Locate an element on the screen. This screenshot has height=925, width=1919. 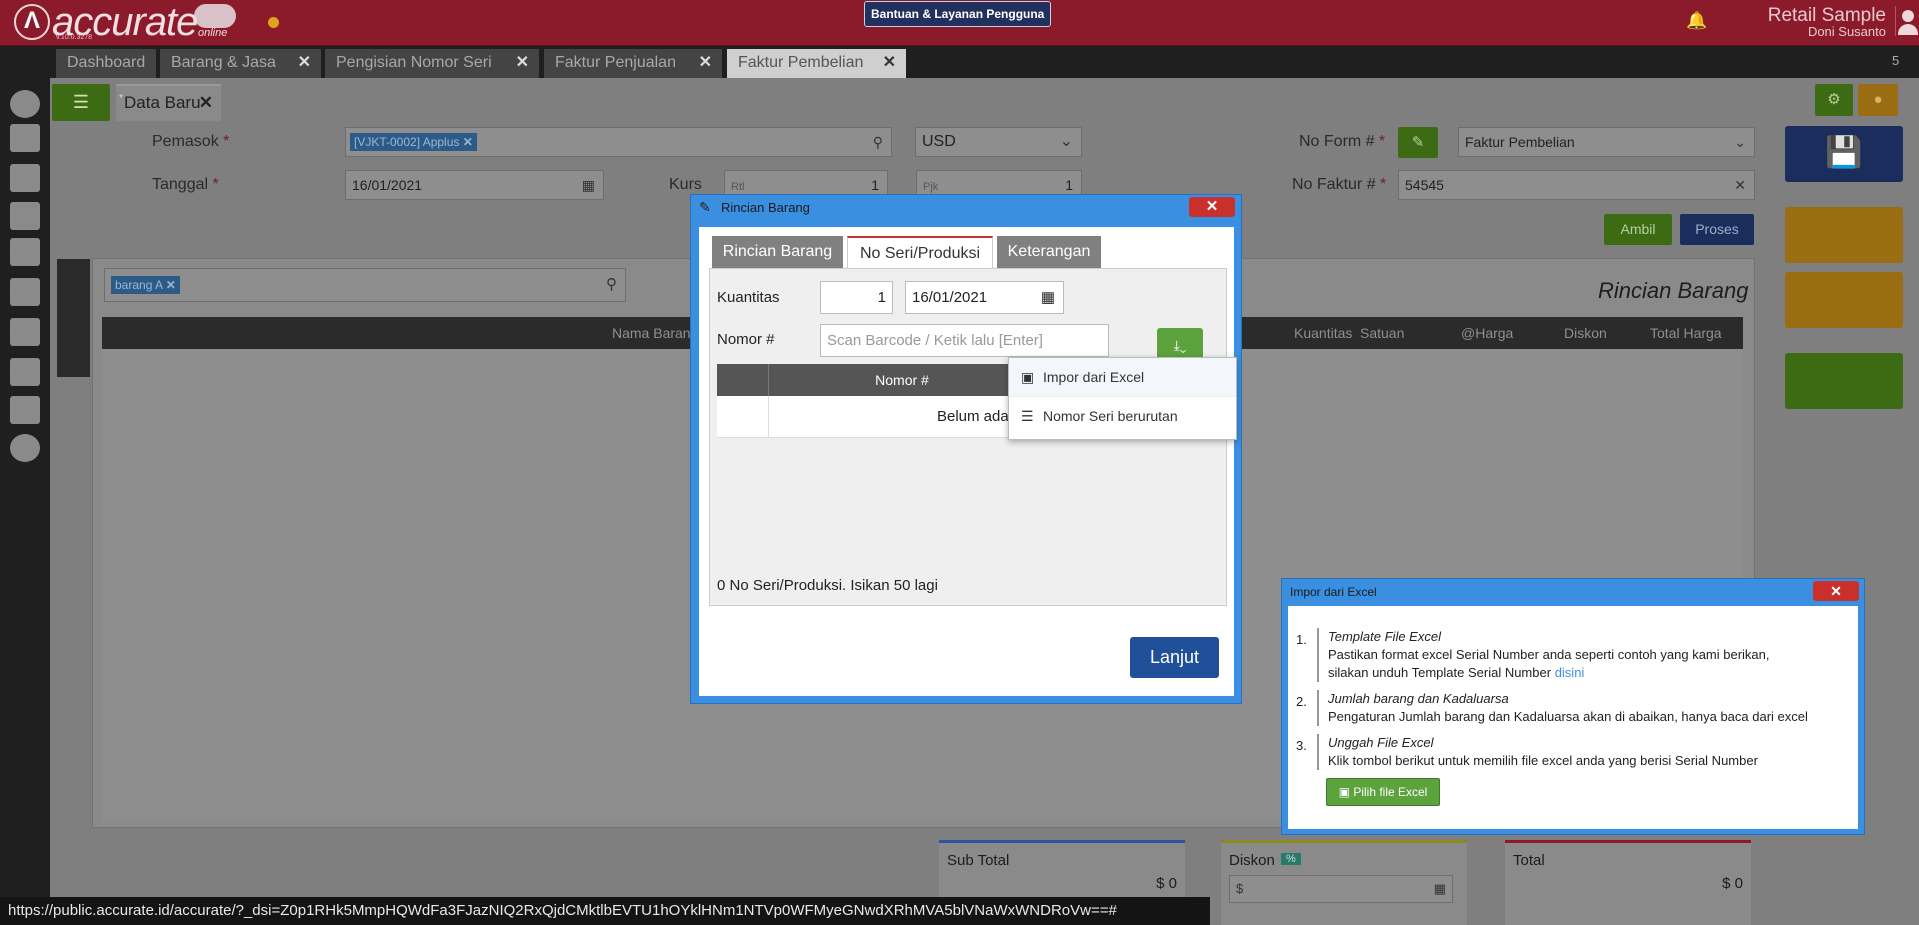
attachment-icon is located at coordinates (1844, 300).